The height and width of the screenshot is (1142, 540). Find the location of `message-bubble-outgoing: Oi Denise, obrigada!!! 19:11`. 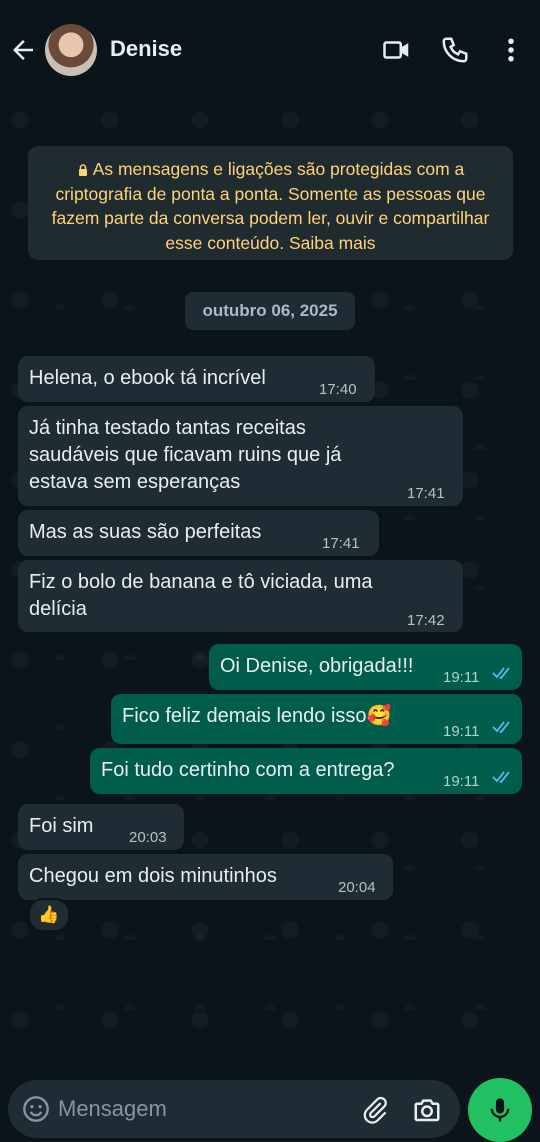

message-bubble-outgoing: Oi Denise, obrigada!!! 19:11 is located at coordinates (365, 667).